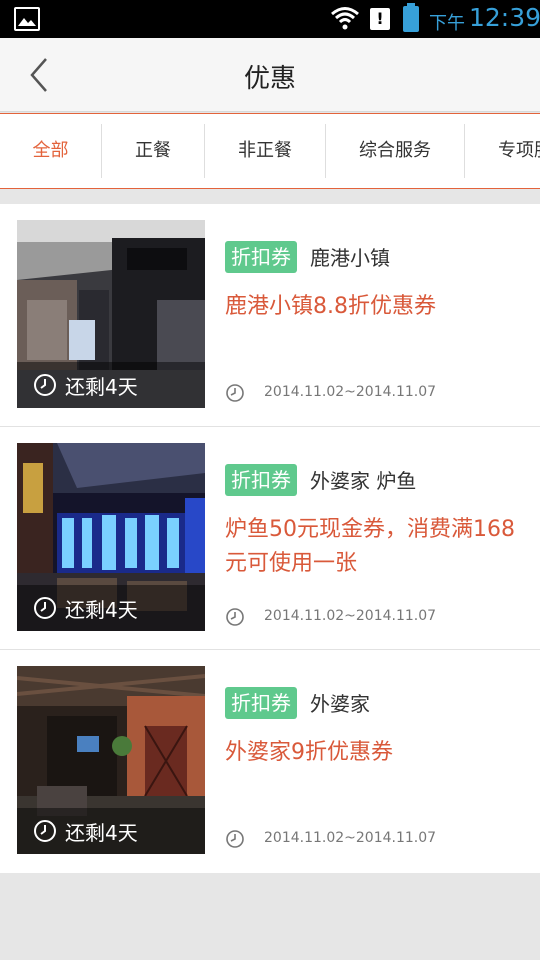  Describe the element at coordinates (370, 546) in the screenshot. I see `coupon-title: 炉鱼50元现金券，消费满168元可使用一张` at that location.